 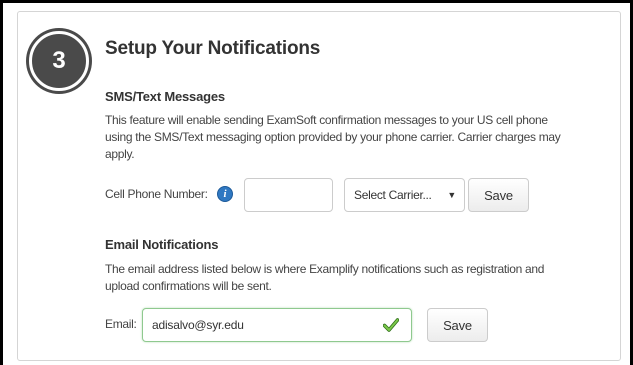 I want to click on section-title: Setup Your Notifications, so click(x=213, y=48).